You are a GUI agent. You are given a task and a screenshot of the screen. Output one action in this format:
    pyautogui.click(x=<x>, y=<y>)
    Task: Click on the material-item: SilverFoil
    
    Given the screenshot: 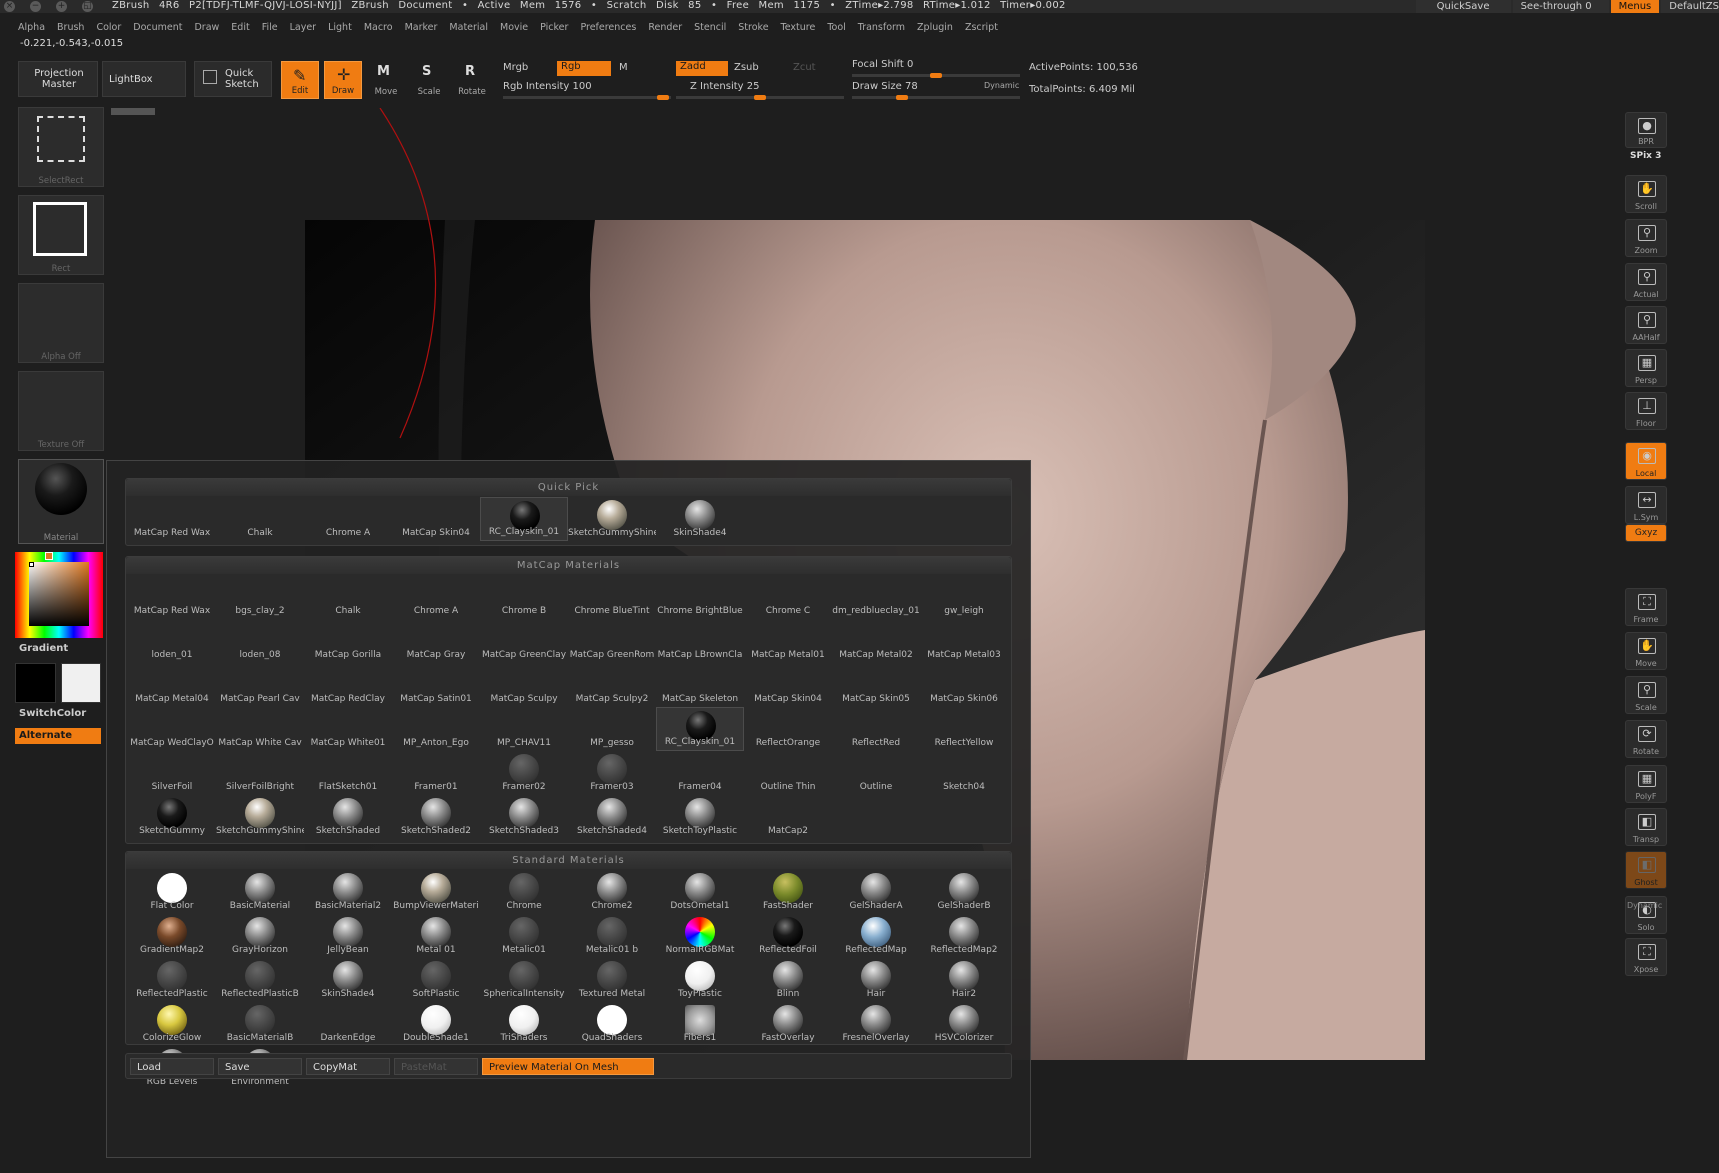 What is the action you would take?
    pyautogui.click(x=172, y=773)
    